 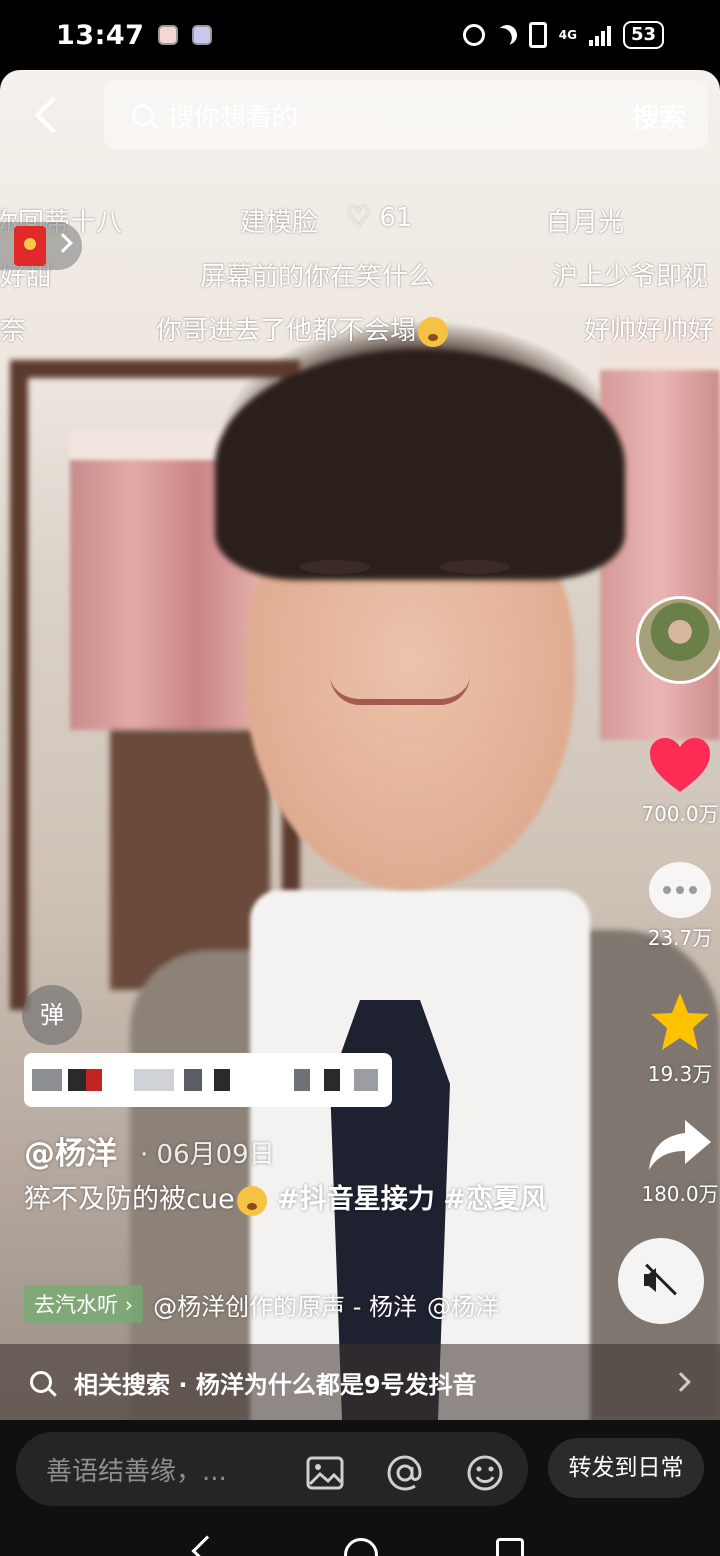 I want to click on battery-icon: 53, so click(x=643, y=35).